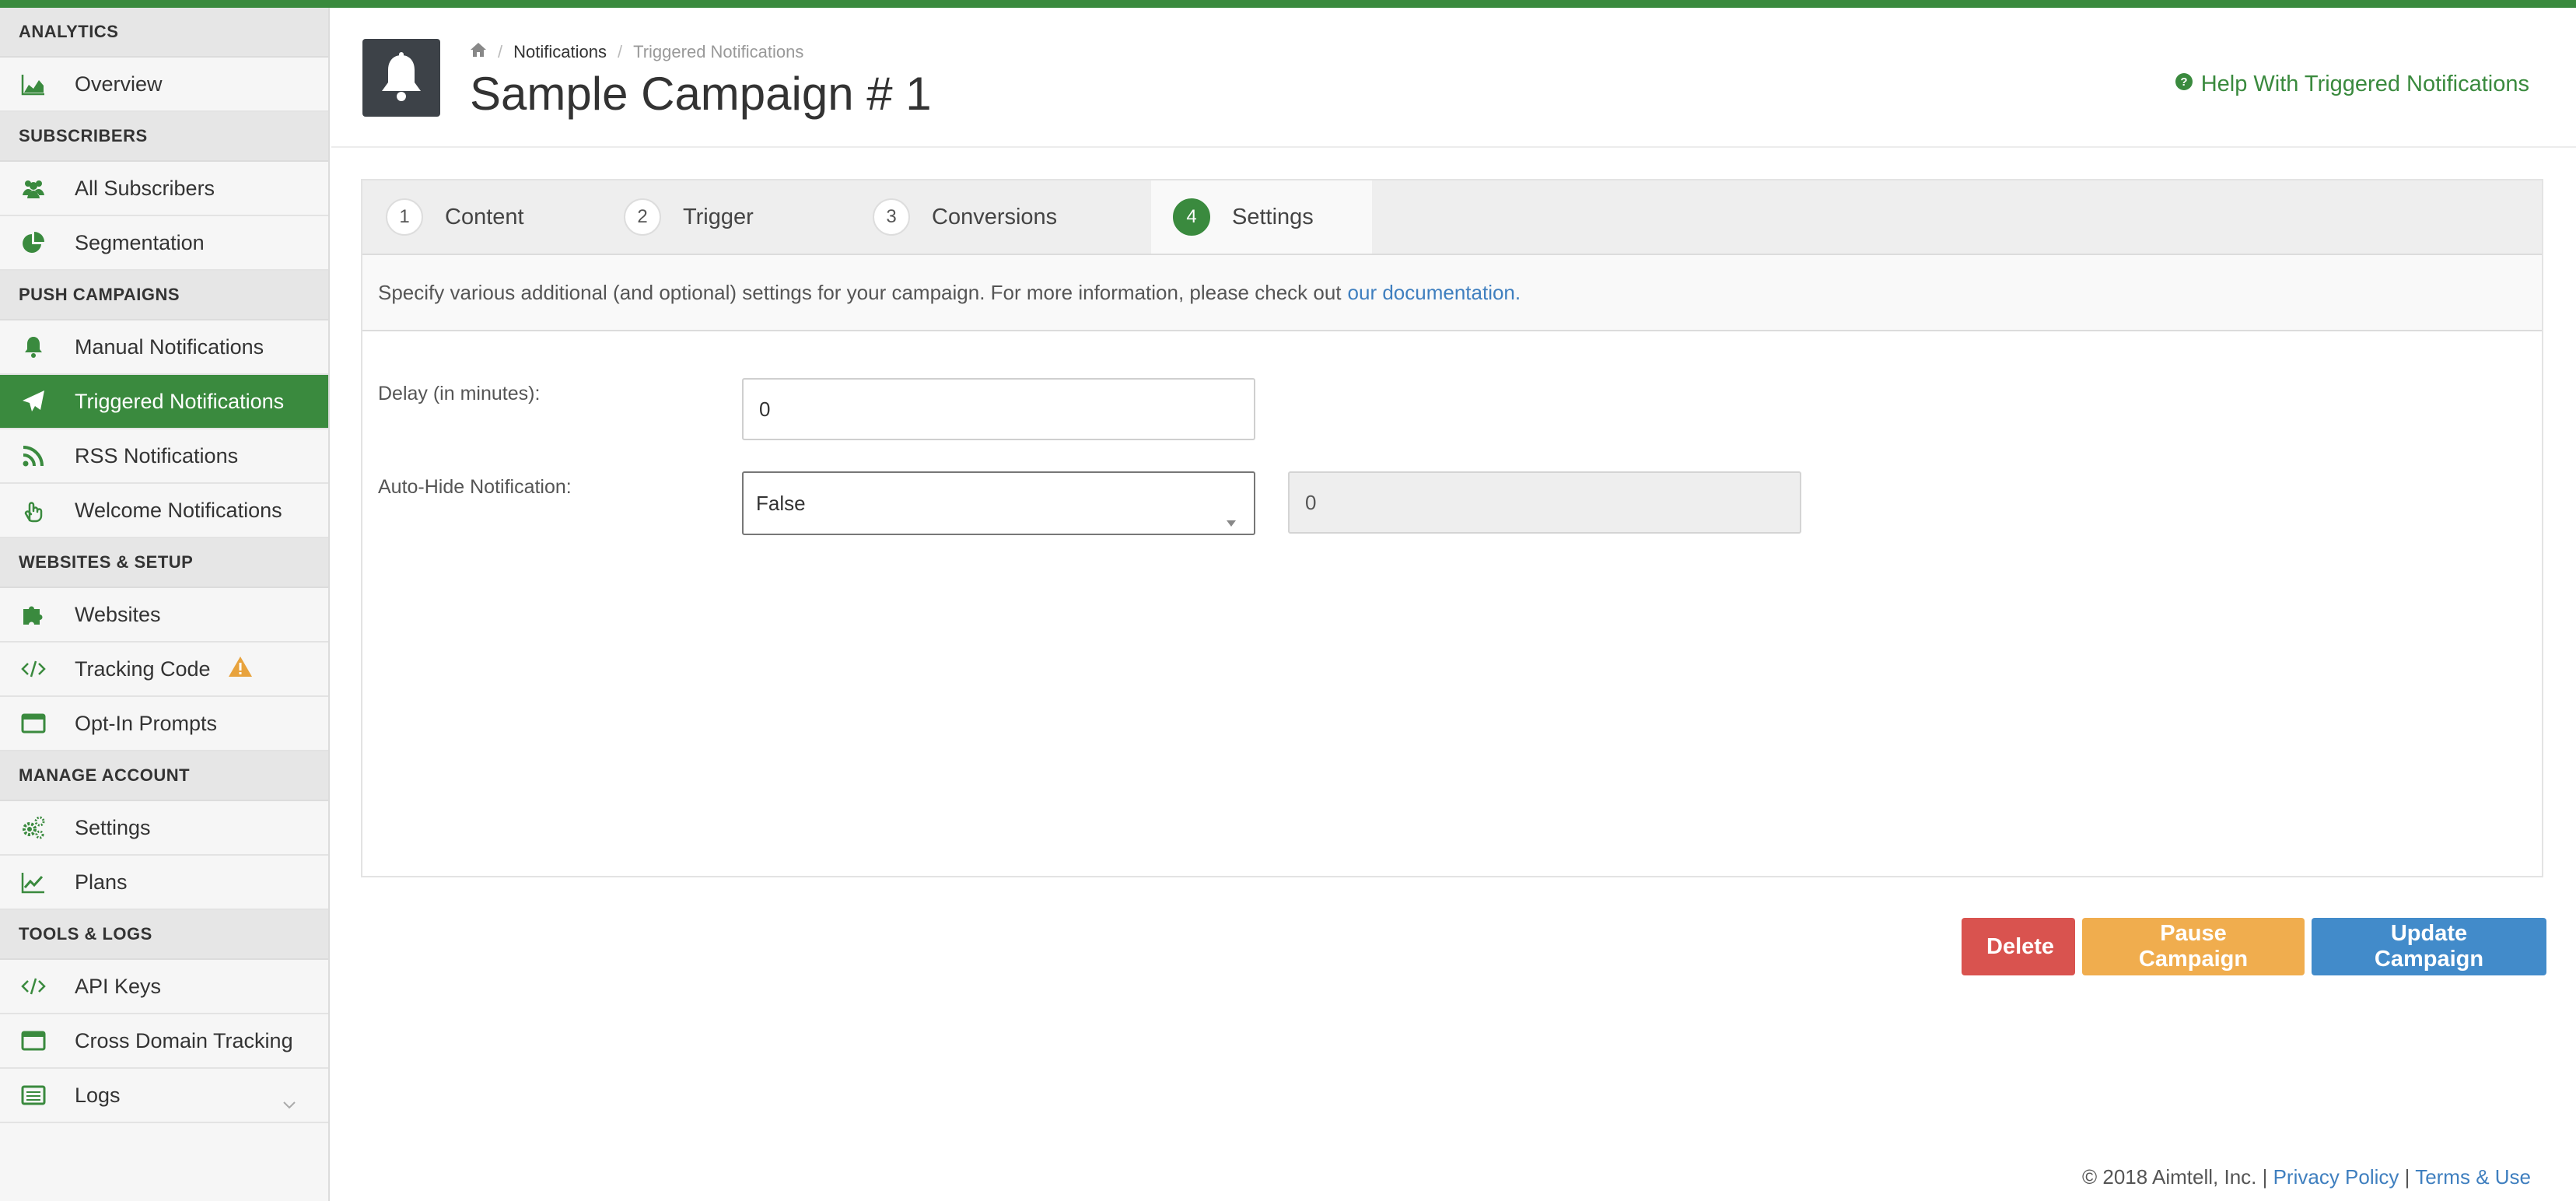  What do you see at coordinates (2193, 946) in the screenshot?
I see `pause-campaign-button: Pause Campaign` at bounding box center [2193, 946].